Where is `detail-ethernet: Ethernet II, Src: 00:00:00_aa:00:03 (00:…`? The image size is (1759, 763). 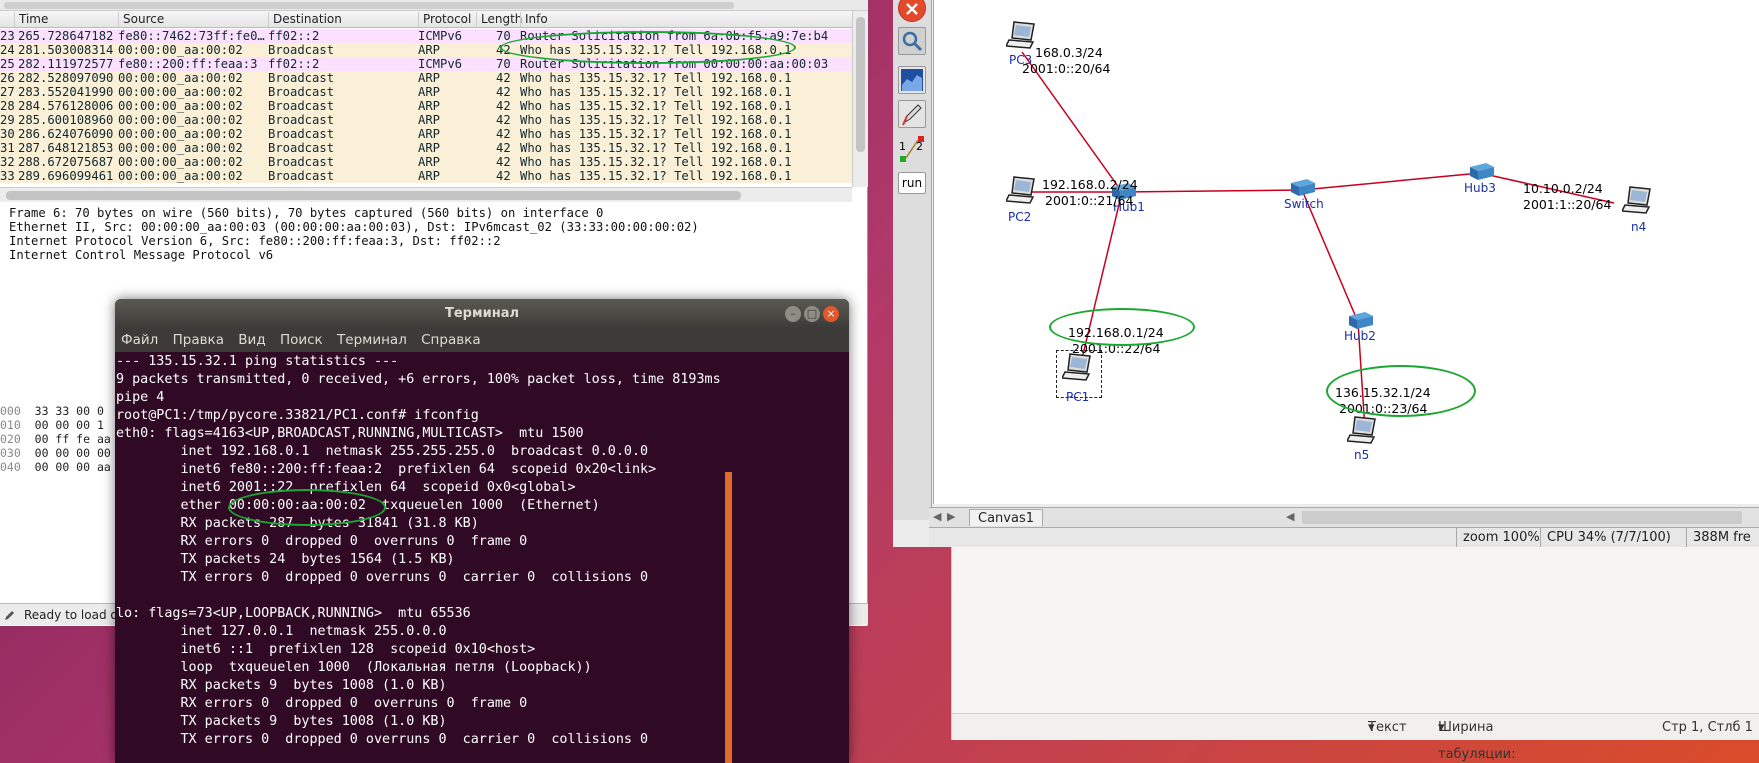
detail-ethernet: Ethernet II, Src: 00:00:00_aa:00:03 (00:… is located at coordinates (434, 227).